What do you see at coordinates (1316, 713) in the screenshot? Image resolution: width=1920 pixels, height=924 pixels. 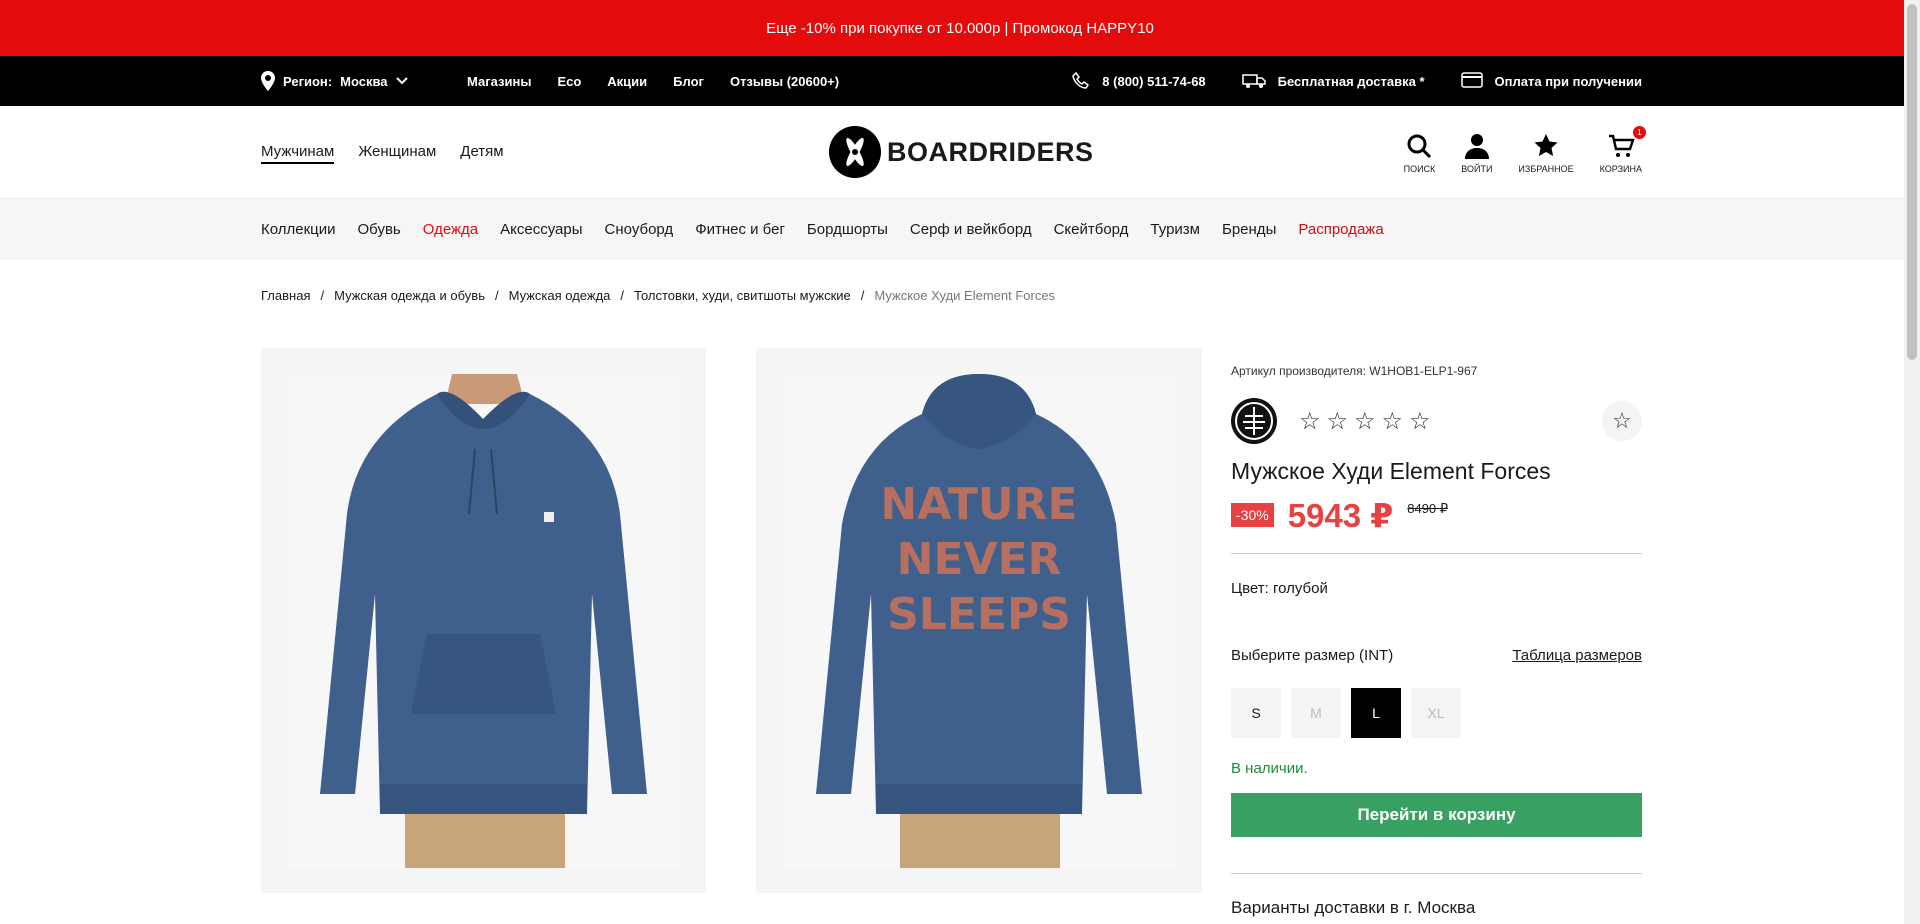 I see `size-option-m: M` at bounding box center [1316, 713].